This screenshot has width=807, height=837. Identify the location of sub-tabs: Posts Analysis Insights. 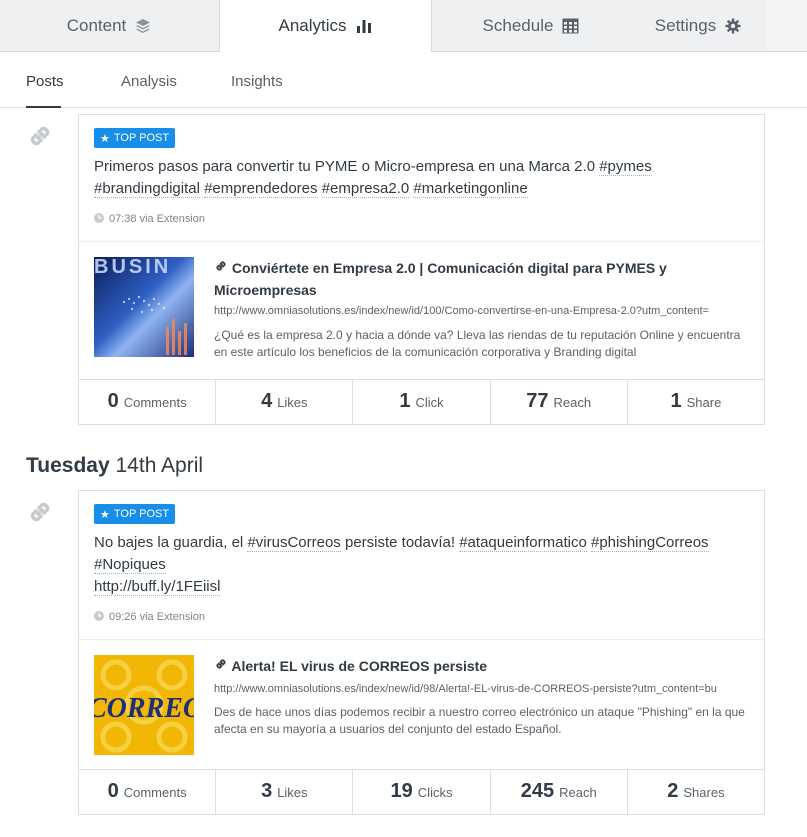
(403, 80).